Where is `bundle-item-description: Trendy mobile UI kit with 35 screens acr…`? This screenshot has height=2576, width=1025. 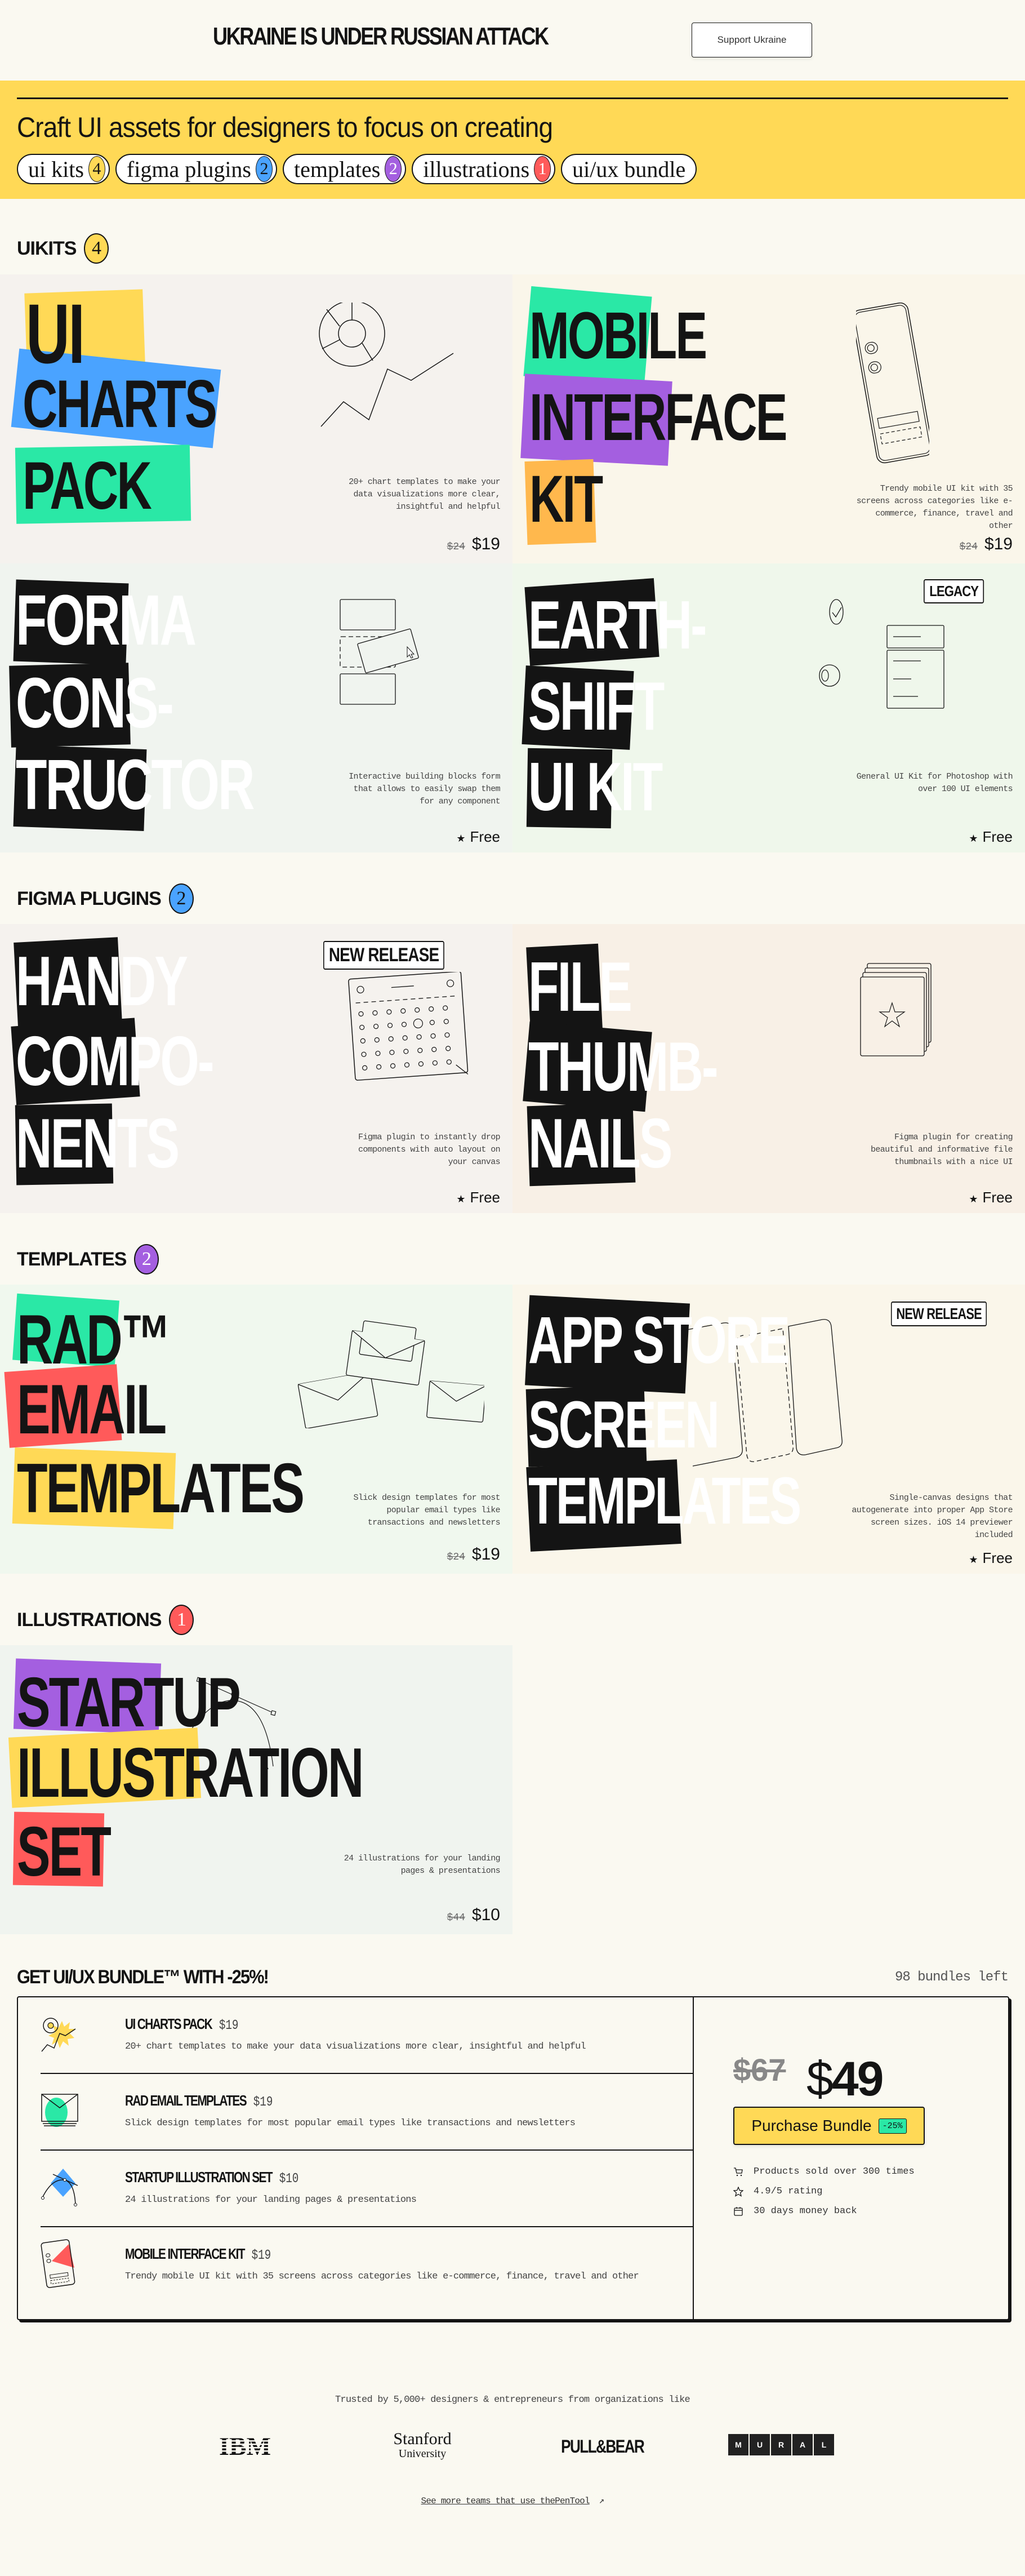
bundle-item-description: Trendy mobile UI kit with 35 screens acr… is located at coordinates (382, 2276).